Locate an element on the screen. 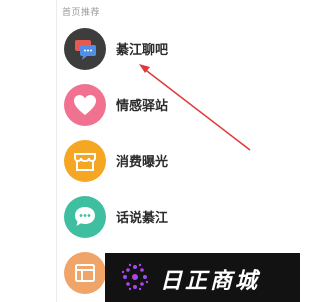  watermark-logo-icon is located at coordinates (135, 277).